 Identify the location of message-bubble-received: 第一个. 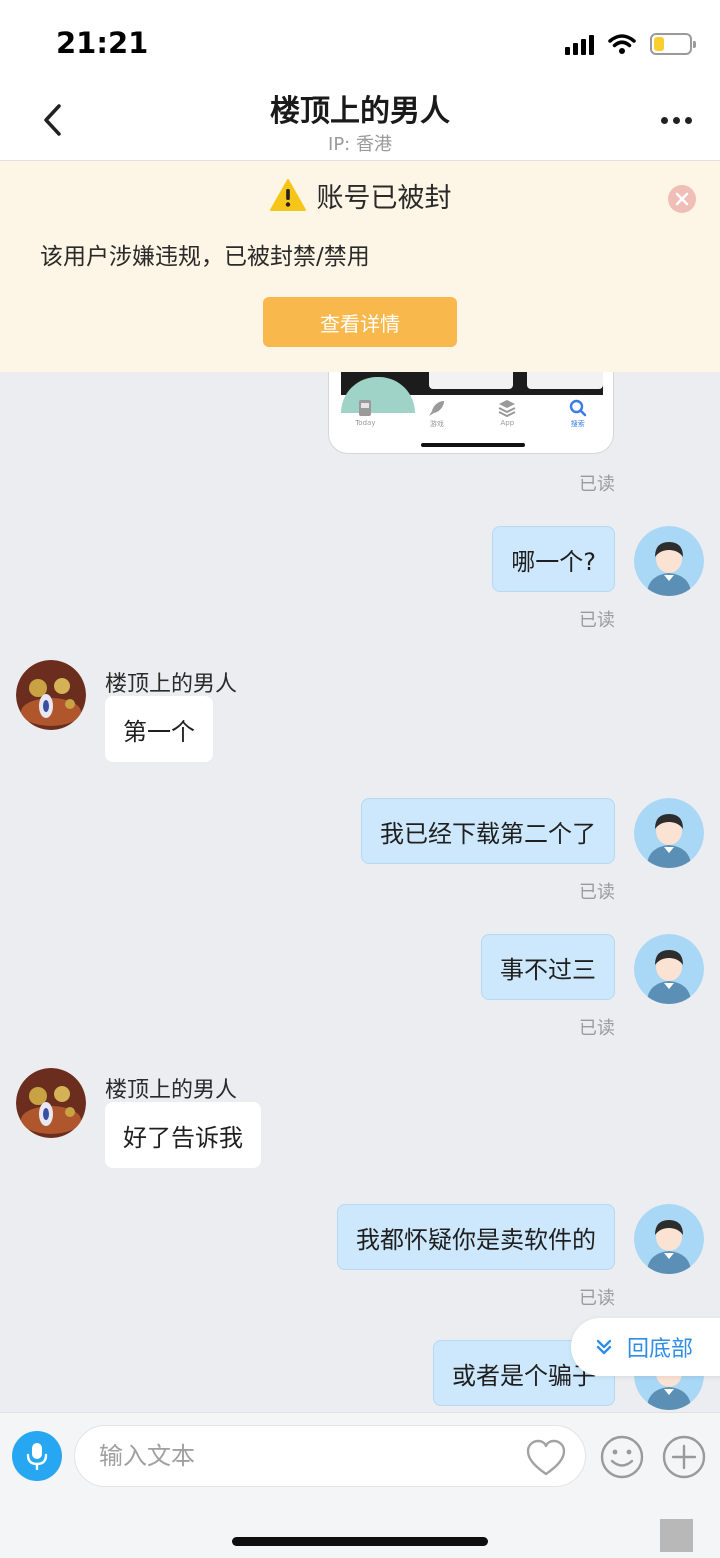
(159, 729).